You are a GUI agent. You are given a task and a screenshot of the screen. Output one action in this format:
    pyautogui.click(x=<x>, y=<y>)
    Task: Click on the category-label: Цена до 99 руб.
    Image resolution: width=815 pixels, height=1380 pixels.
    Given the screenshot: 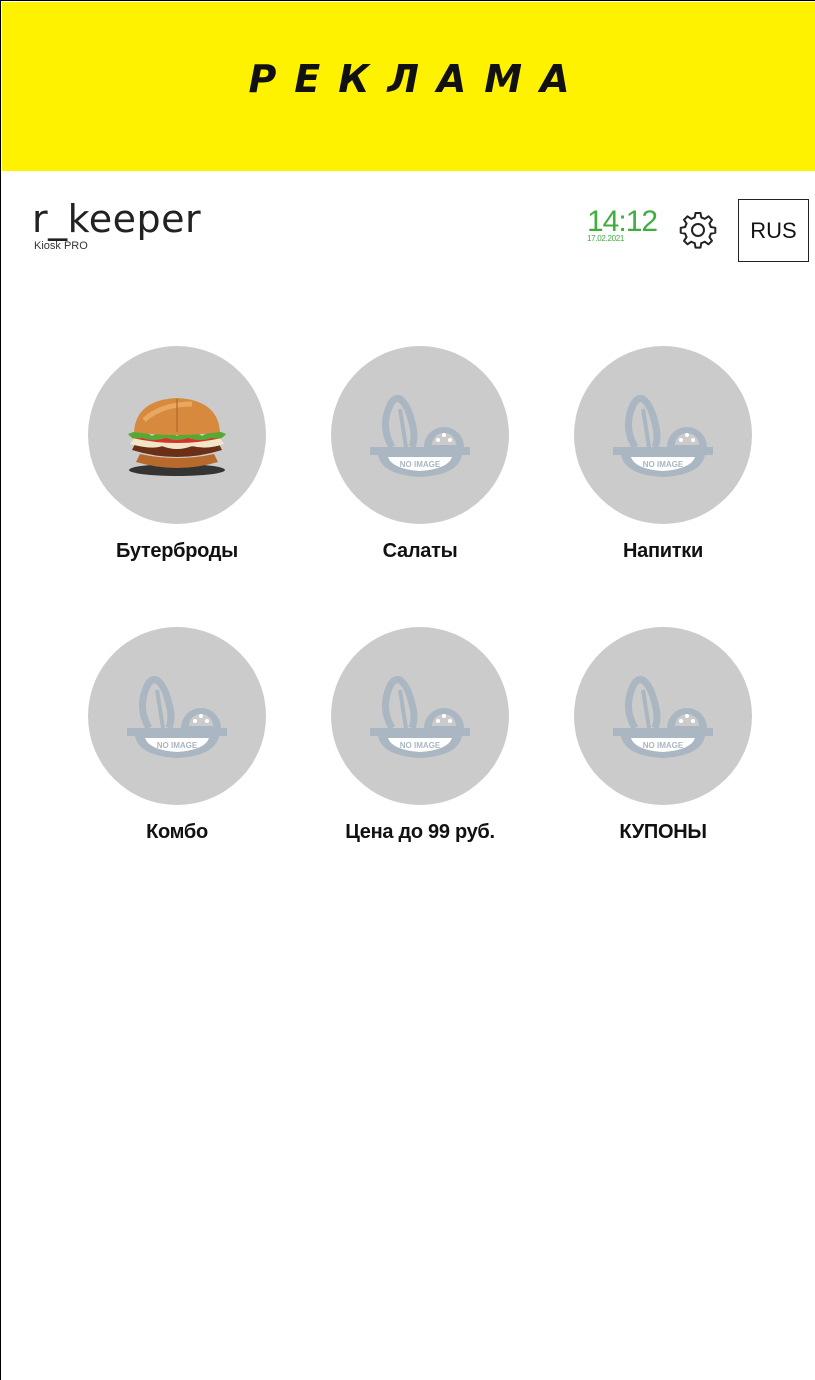 What is the action you would take?
    pyautogui.click(x=420, y=832)
    